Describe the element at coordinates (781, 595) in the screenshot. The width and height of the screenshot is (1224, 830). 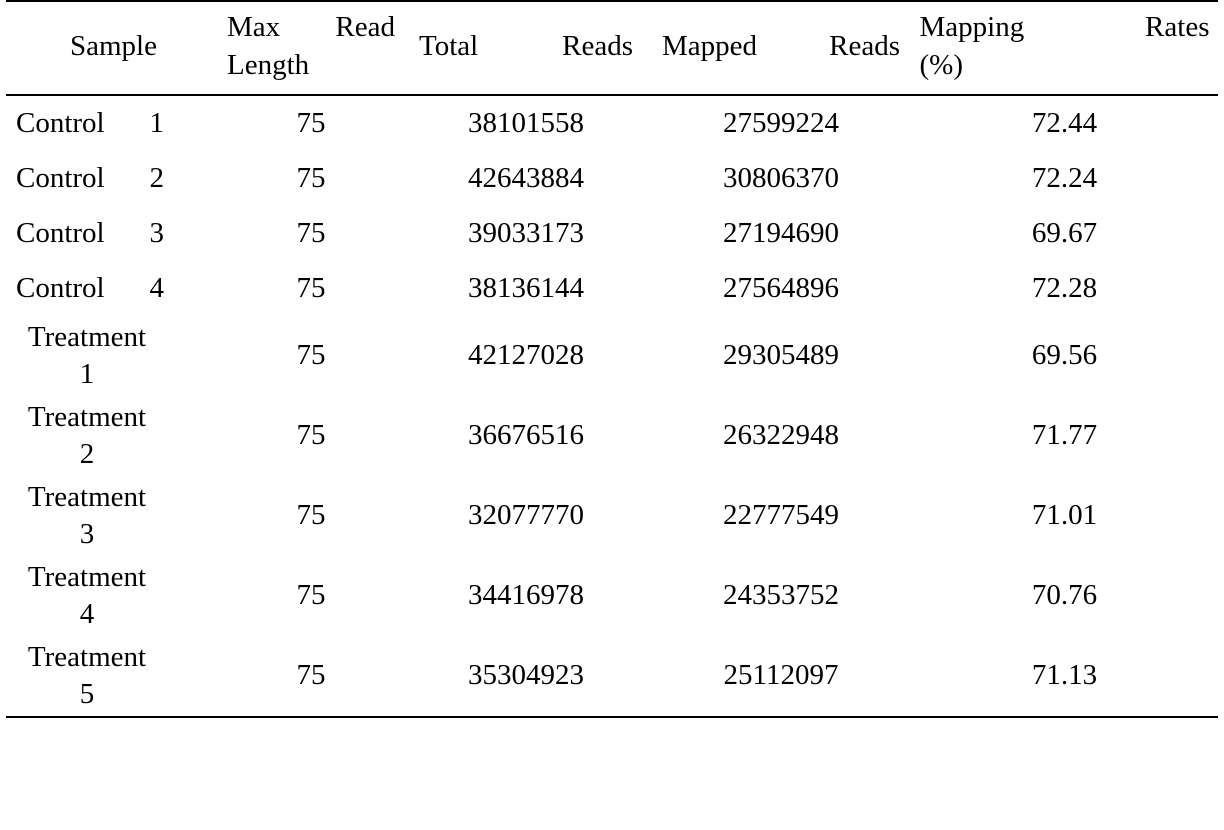
I see `cell-mapped-reads: 24353752` at that location.